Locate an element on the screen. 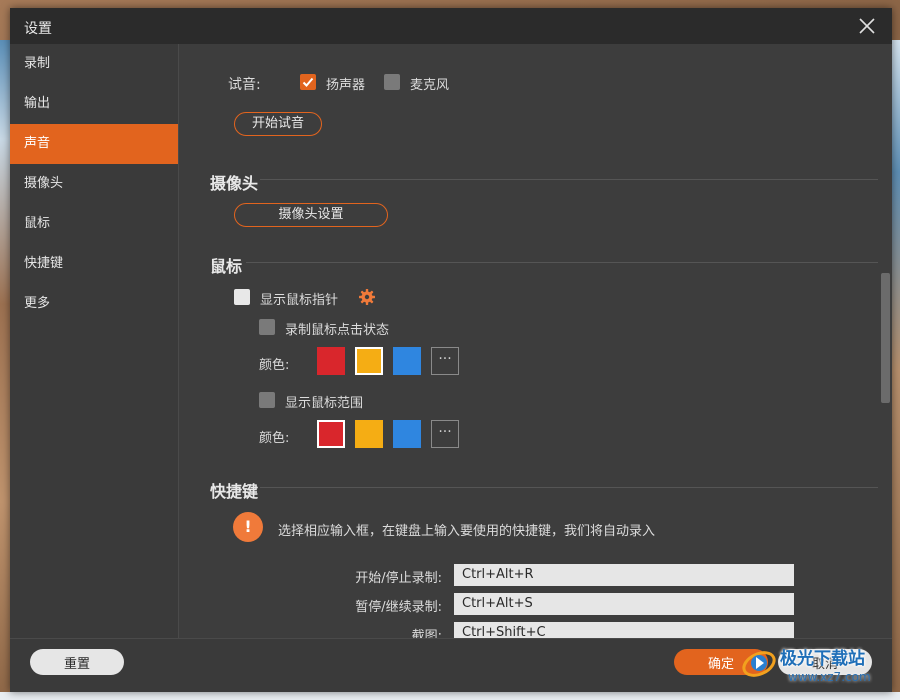 The image size is (900, 700). hotkey-label-screenshot: 截图: is located at coordinates (426, 633).